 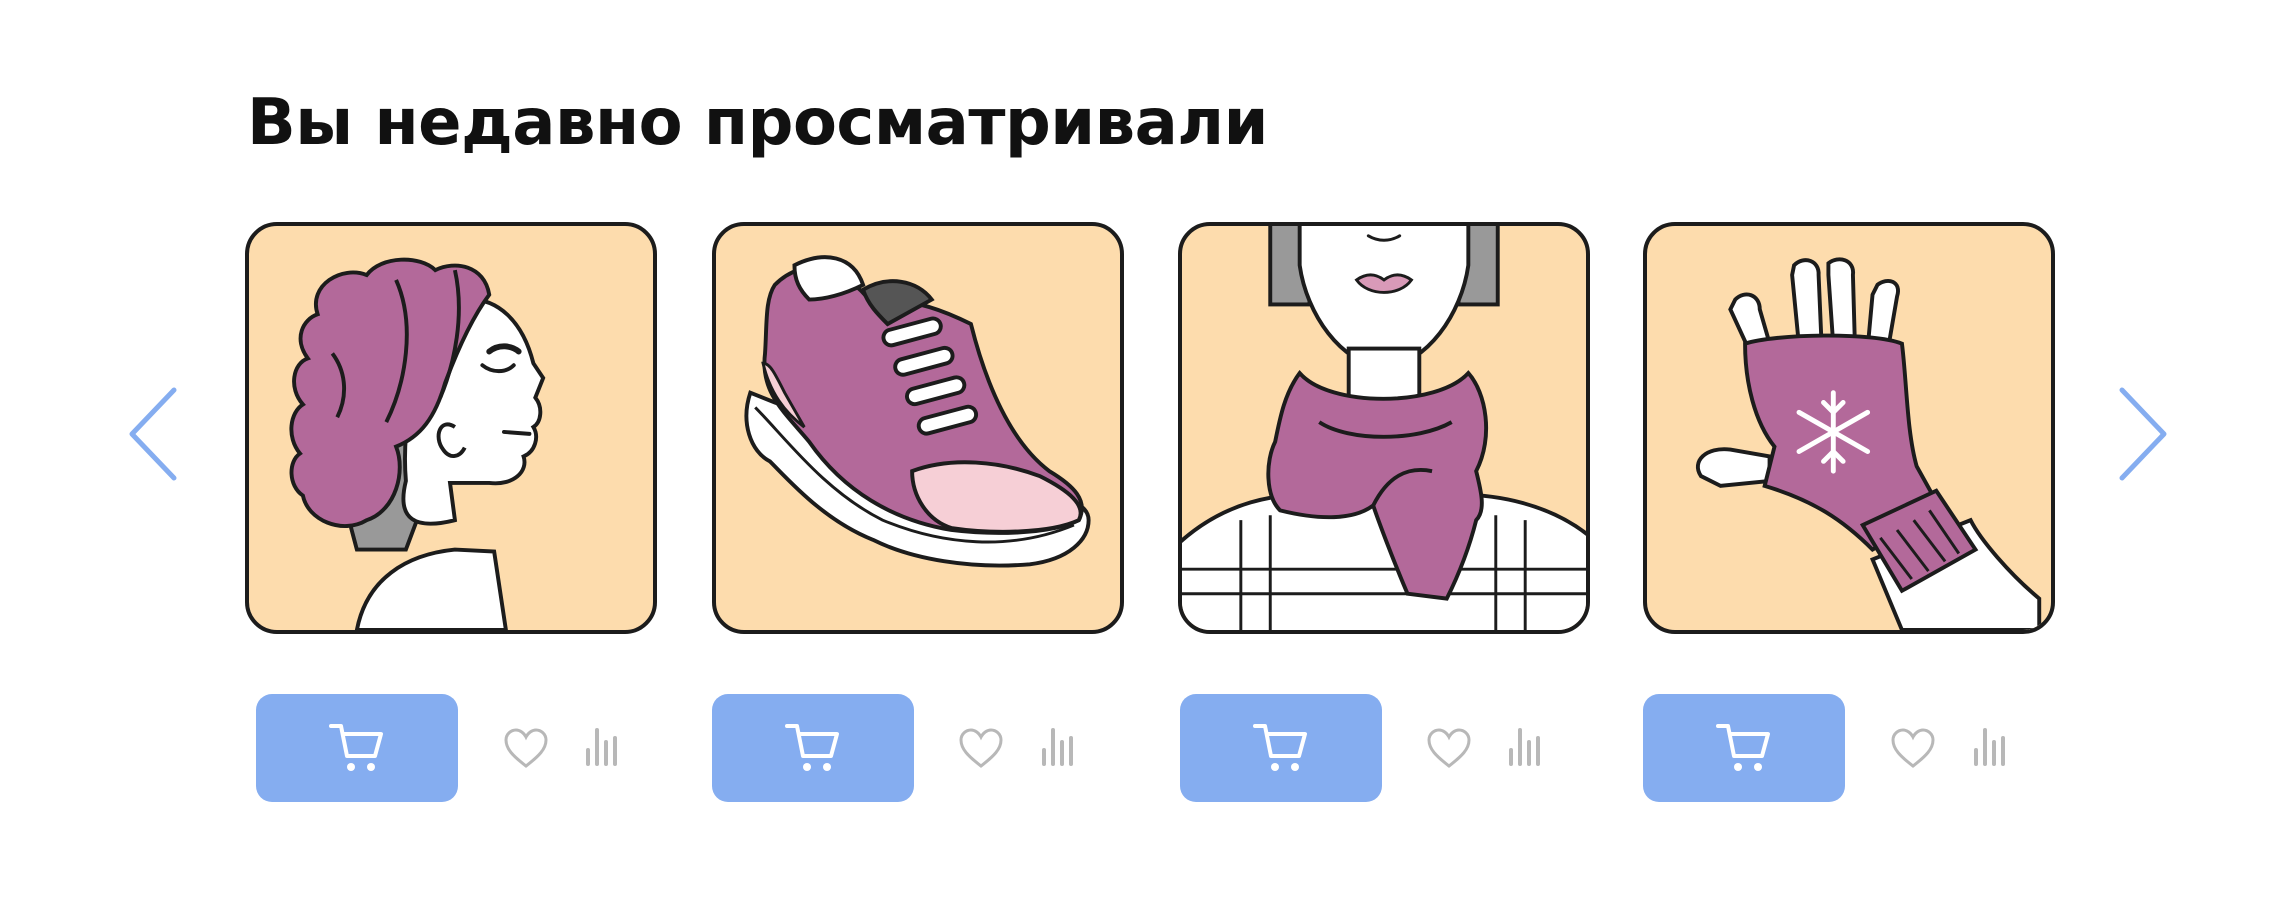 I want to click on carousel-prev-button, so click(x=154, y=434).